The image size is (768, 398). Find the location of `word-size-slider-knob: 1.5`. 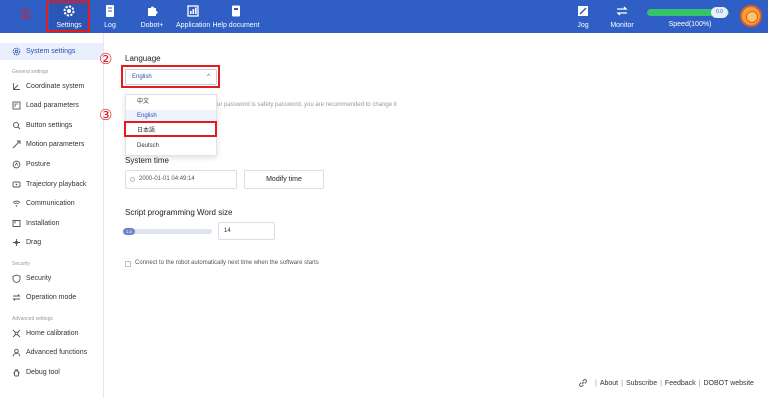

word-size-slider-knob: 1.5 is located at coordinates (129, 231).